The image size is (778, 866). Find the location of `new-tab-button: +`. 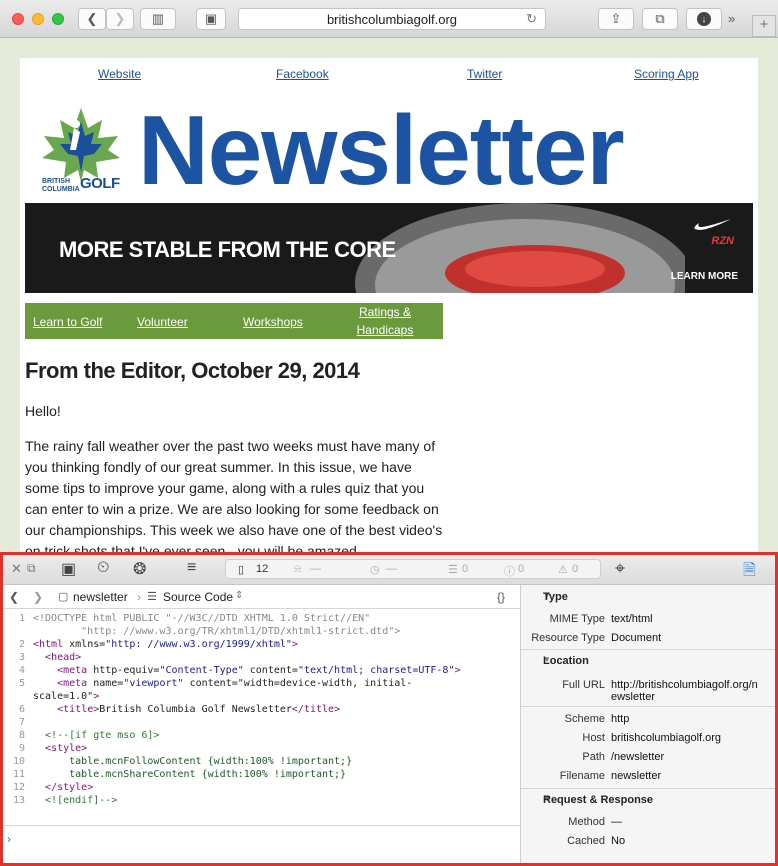

new-tab-button: + is located at coordinates (764, 26).